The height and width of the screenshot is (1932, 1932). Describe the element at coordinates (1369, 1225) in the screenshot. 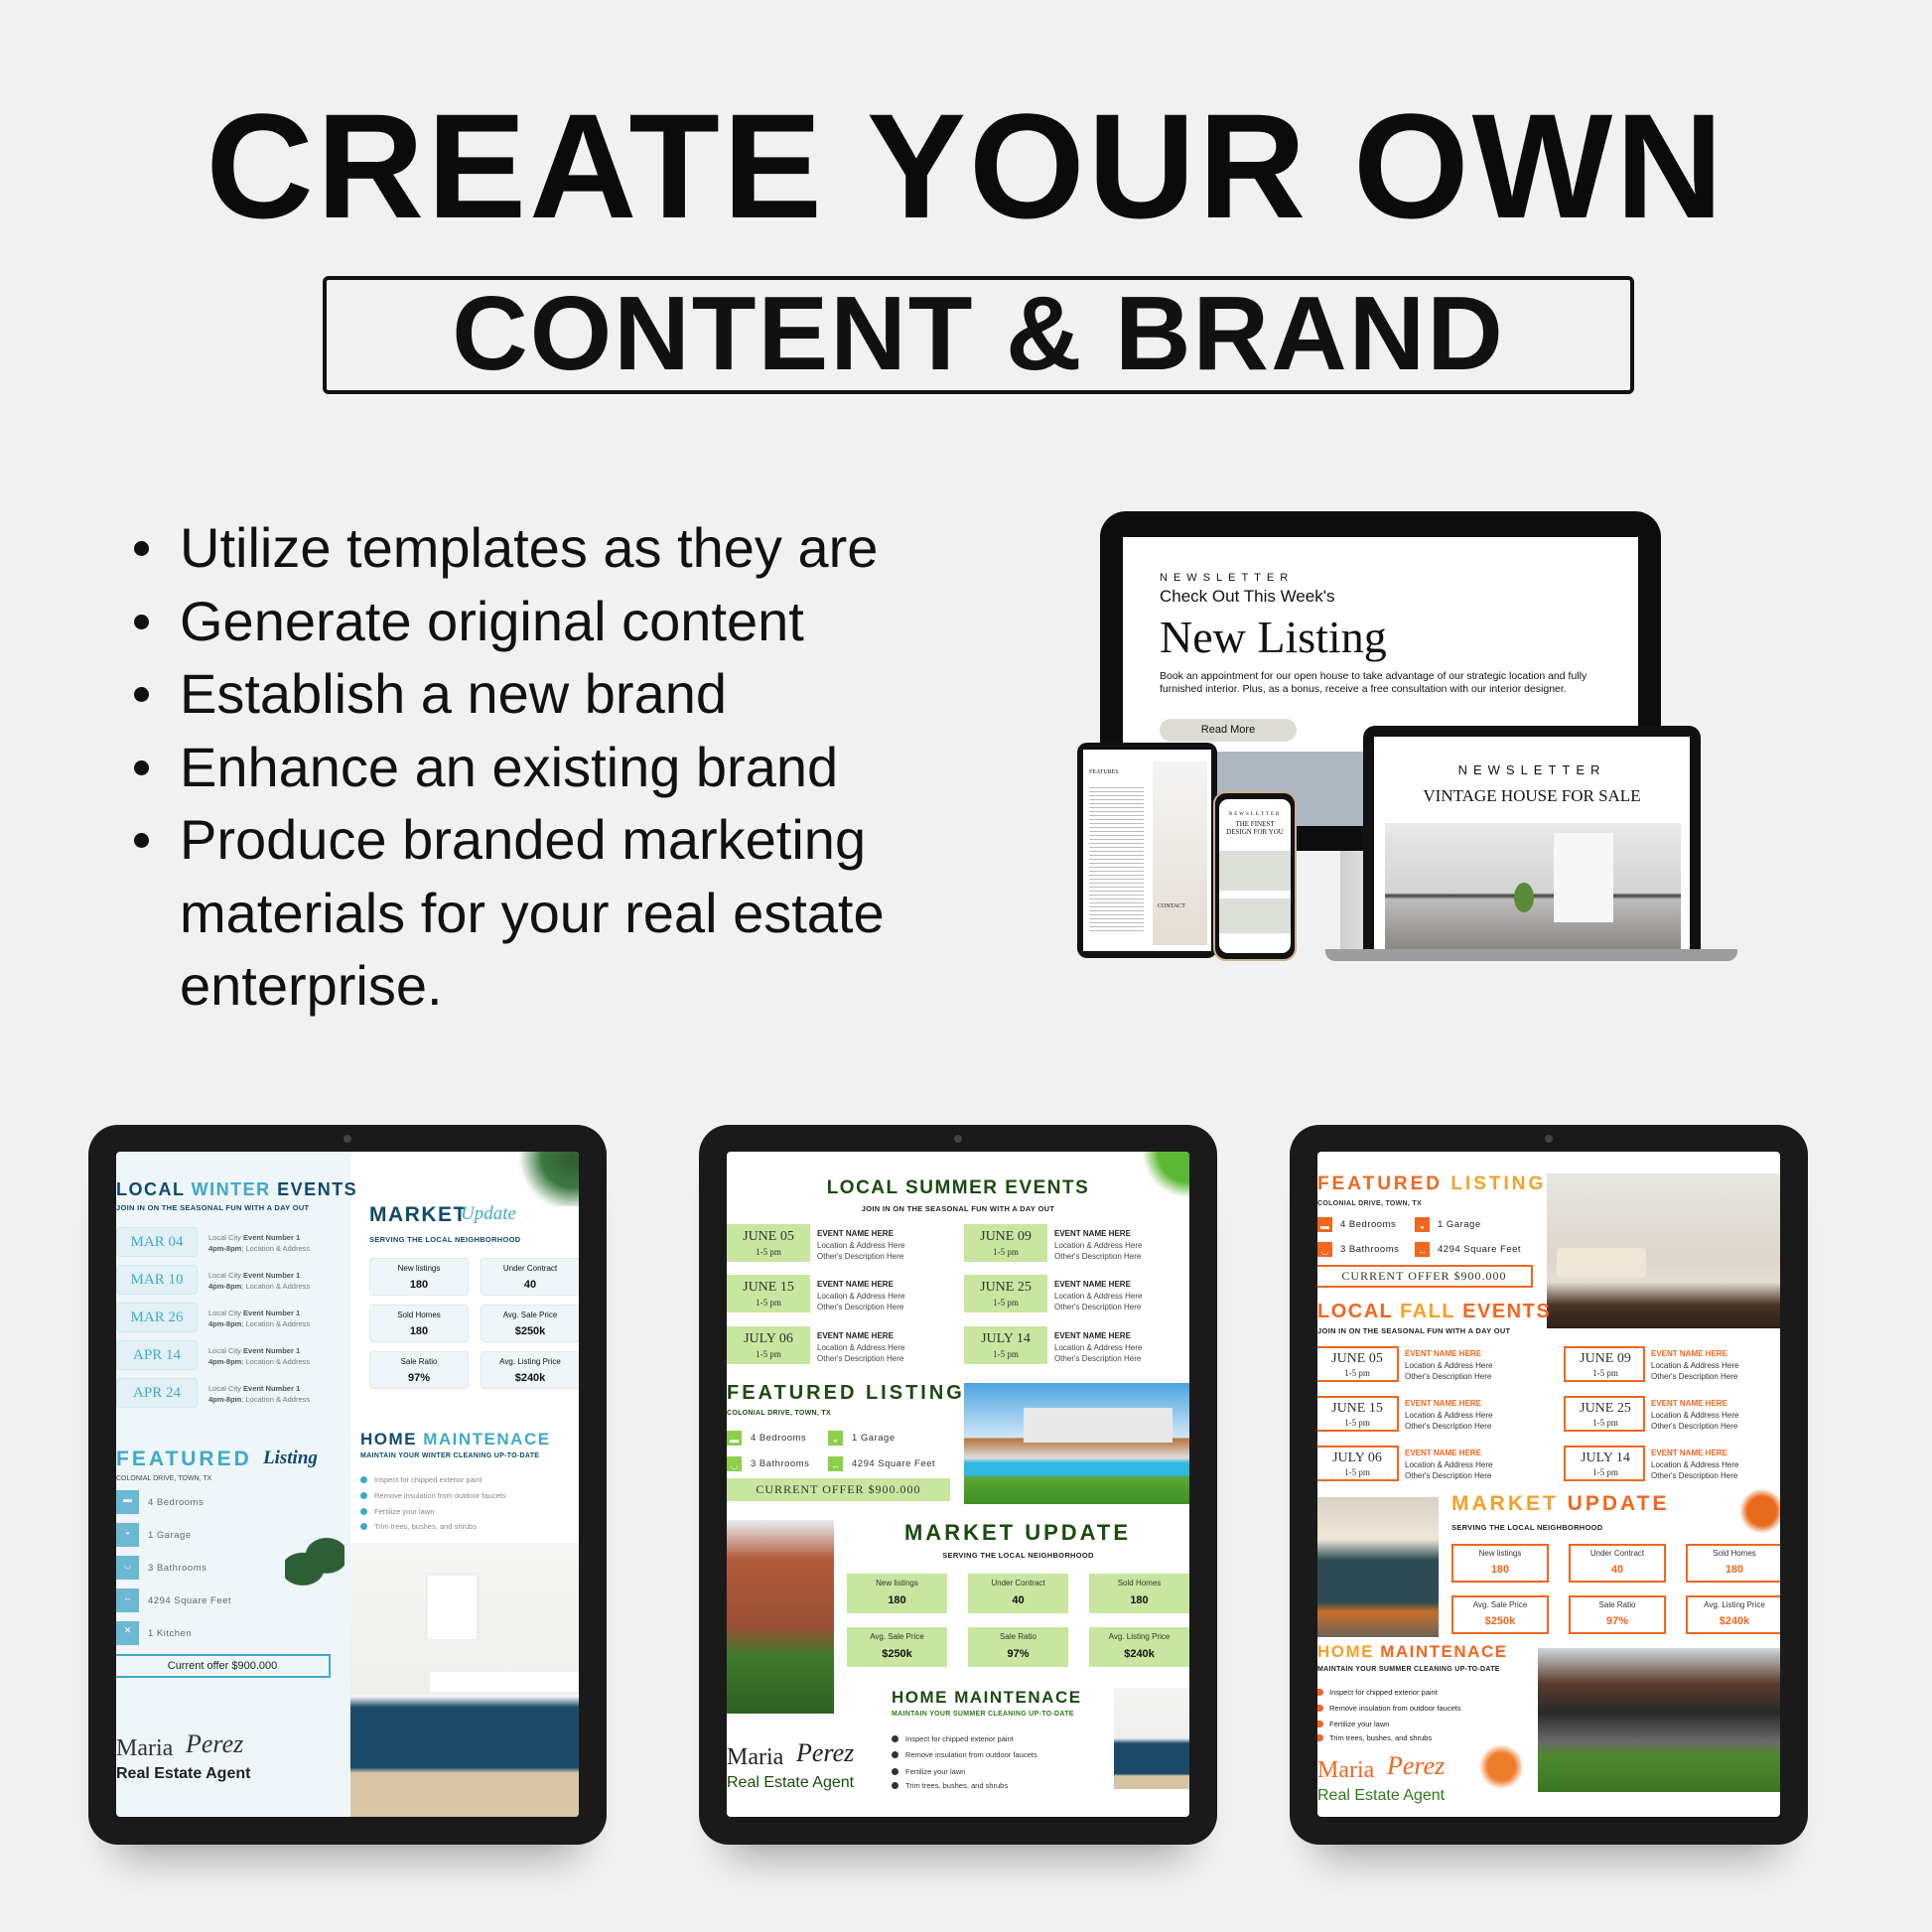

I see `feature-text: 4 Bedrooms` at that location.